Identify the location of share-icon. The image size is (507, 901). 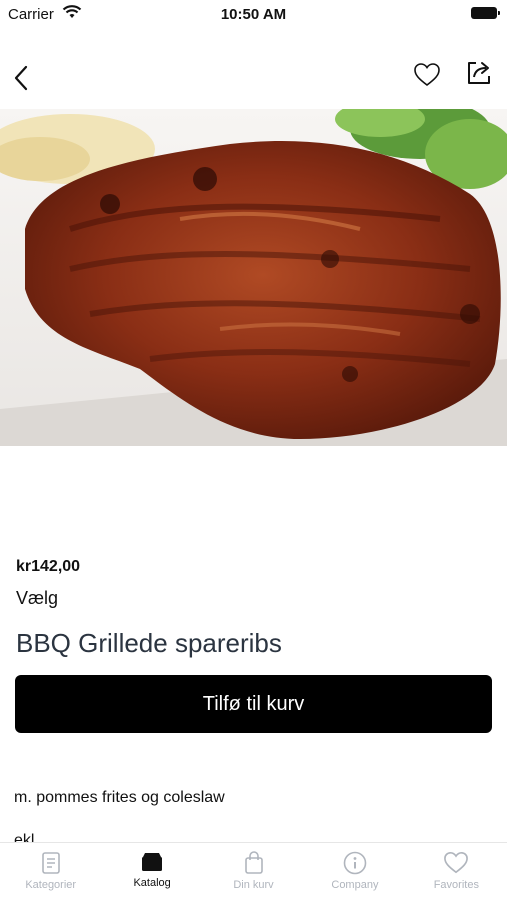
(479, 73).